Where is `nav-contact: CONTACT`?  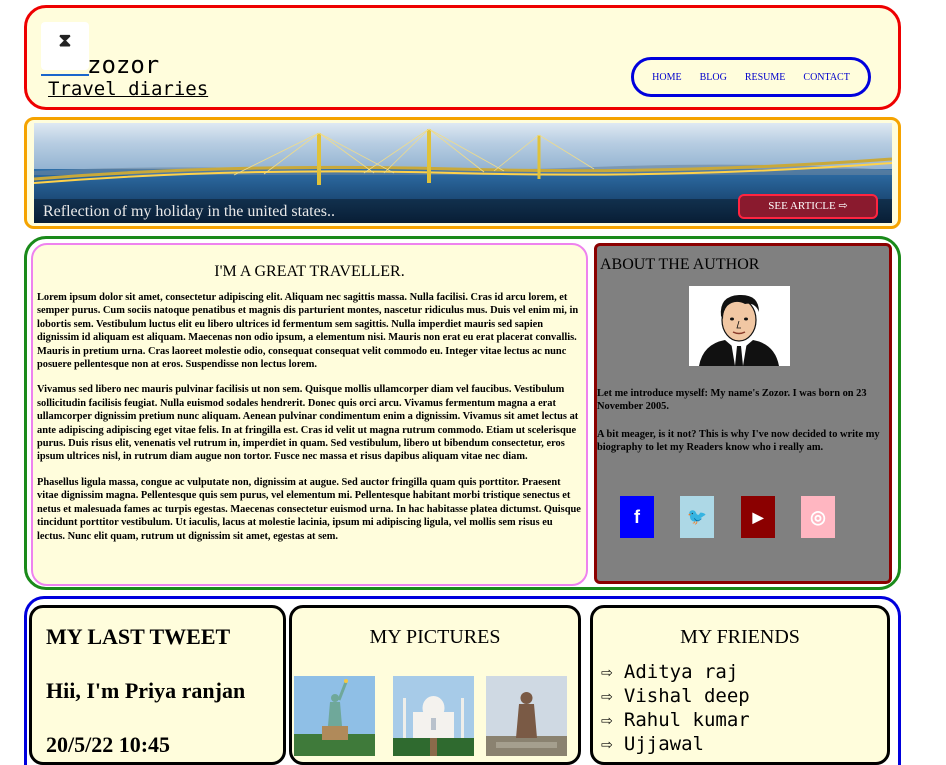
nav-contact: CONTACT is located at coordinates (826, 77).